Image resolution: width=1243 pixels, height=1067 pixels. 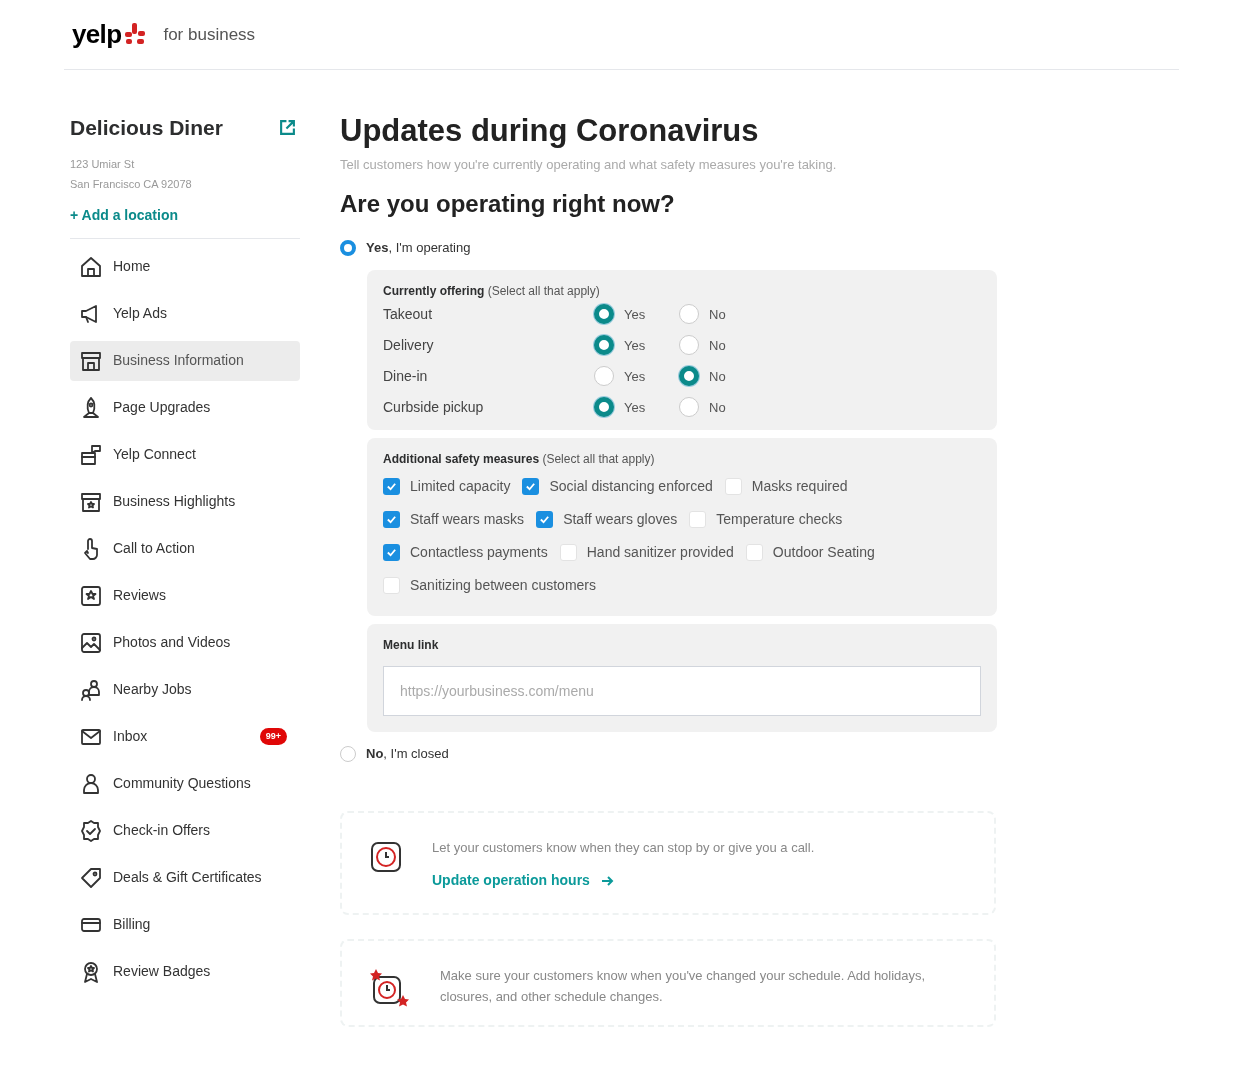 I want to click on sidebar-item: Reviews, so click(x=185, y=595).